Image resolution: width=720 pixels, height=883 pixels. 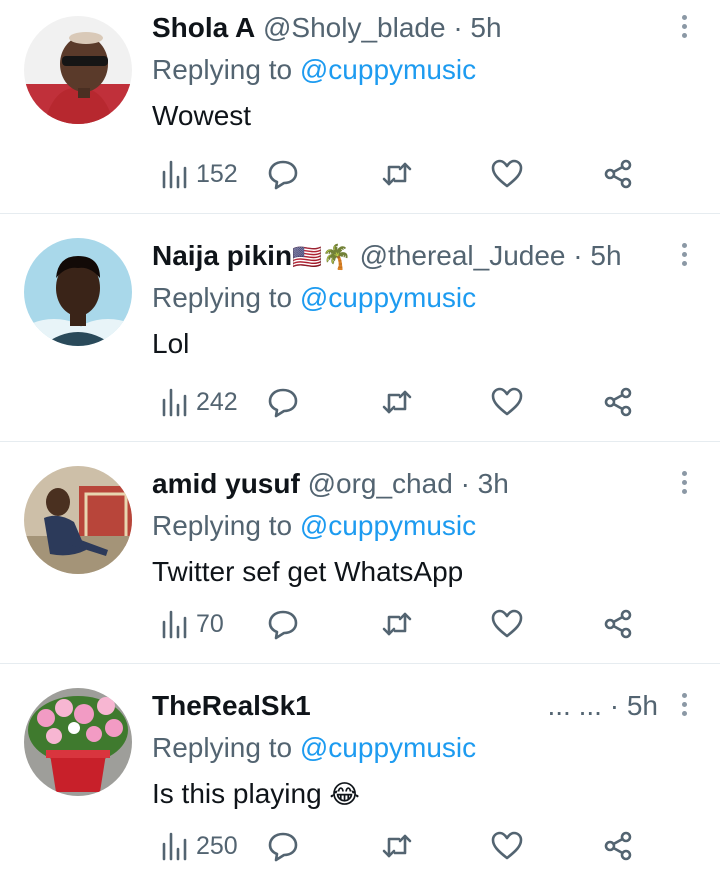 I want to click on tweet-text: Is this playing 😂, so click(x=426, y=794).